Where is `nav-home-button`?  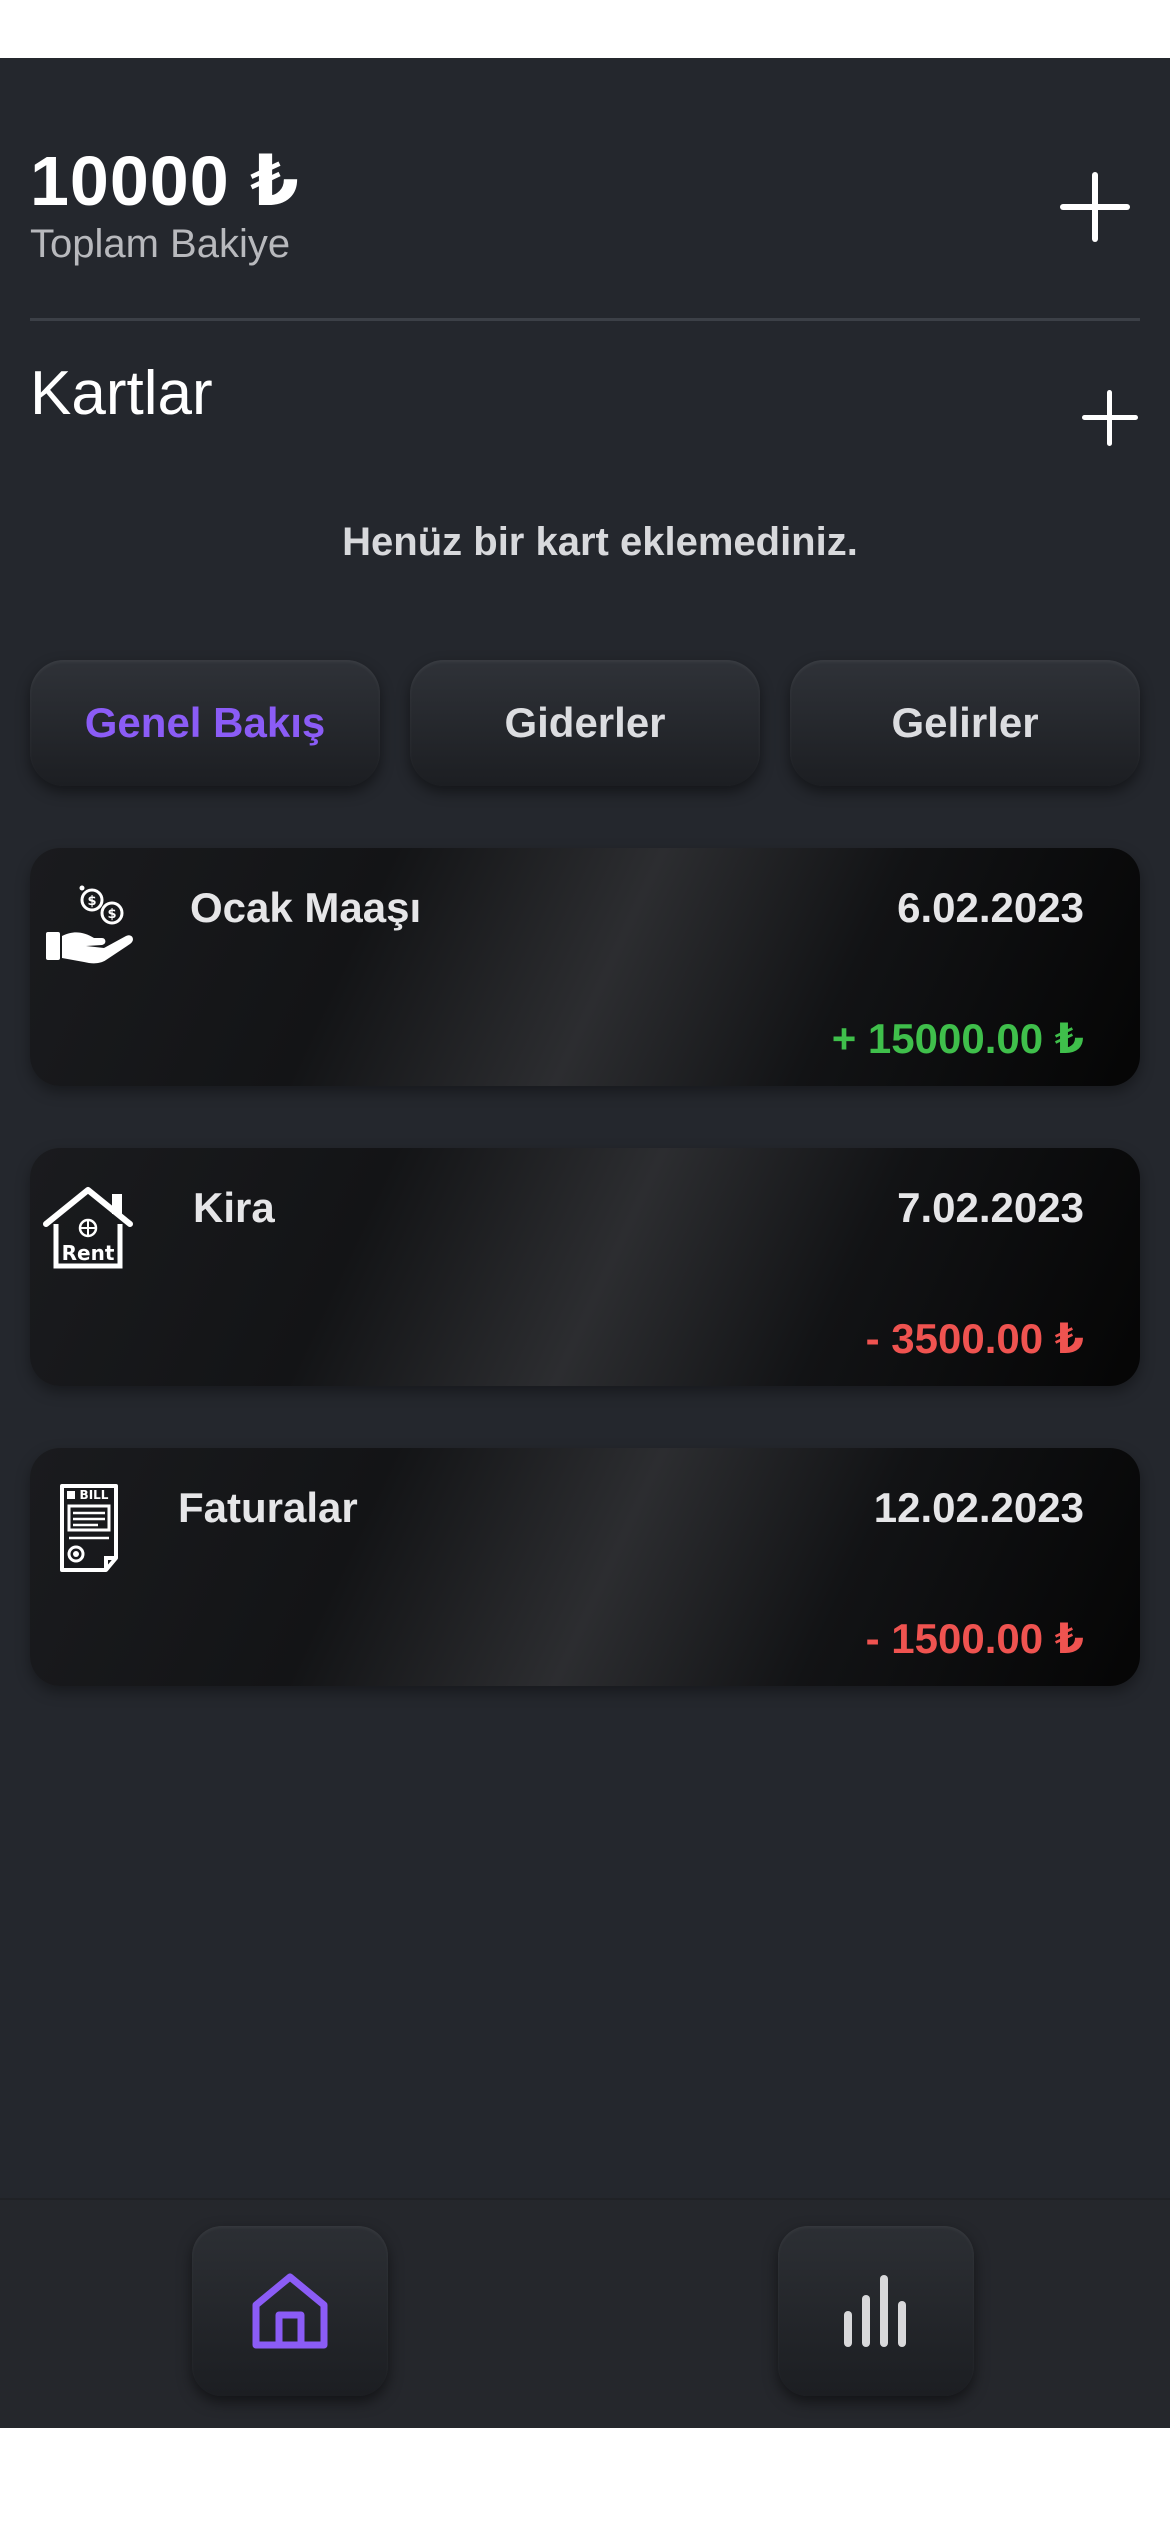
nav-home-button is located at coordinates (290, 2311).